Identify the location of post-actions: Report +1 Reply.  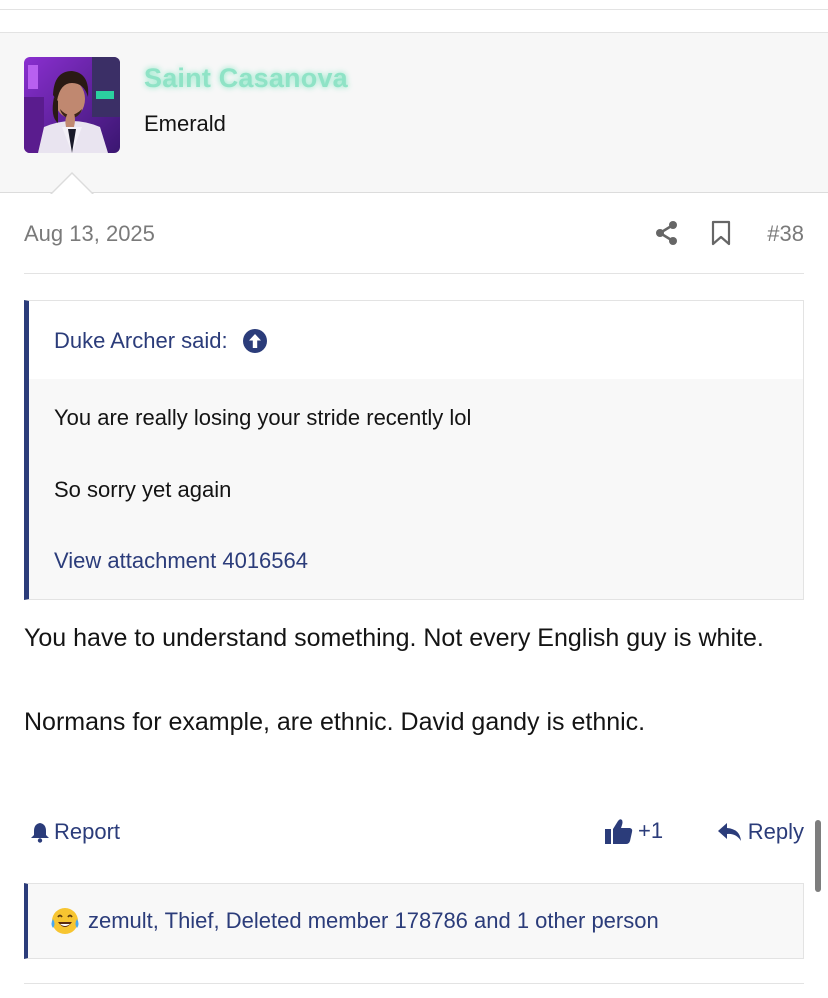
(414, 835).